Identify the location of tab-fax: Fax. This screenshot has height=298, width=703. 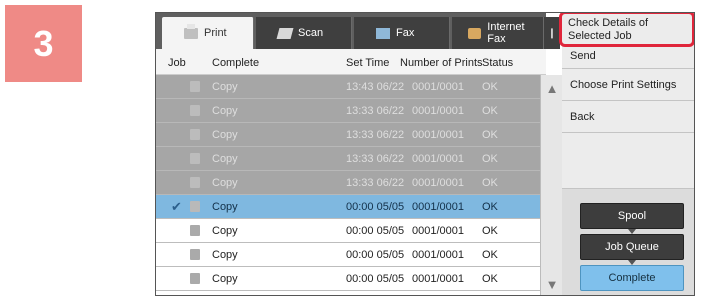
(402, 33).